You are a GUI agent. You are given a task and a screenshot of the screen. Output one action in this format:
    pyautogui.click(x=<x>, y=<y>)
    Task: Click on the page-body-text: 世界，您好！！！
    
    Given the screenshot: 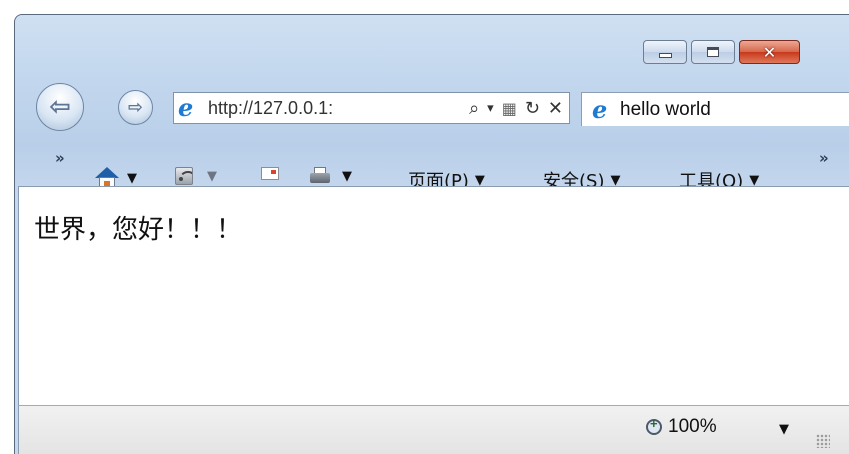 What is the action you would take?
    pyautogui.click(x=138, y=230)
    